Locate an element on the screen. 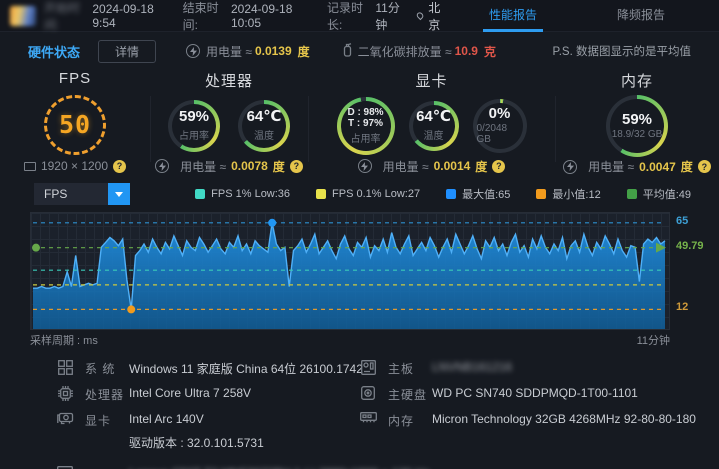  memory-gauge-section: 内存 59% 18.9/32 GB 用电量 ≈ 0.0047 度 ? is located at coordinates (637, 122).